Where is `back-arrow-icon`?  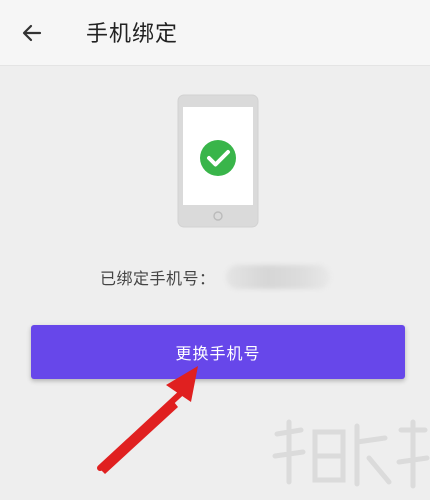
back-arrow-icon is located at coordinates (32, 33).